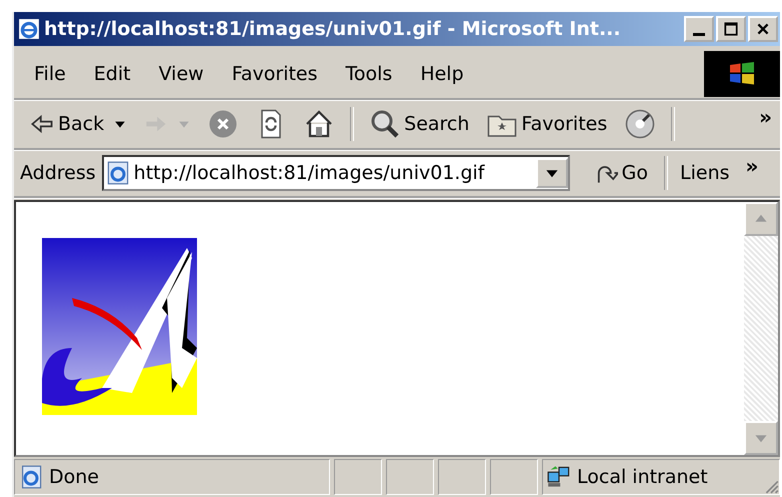 This screenshot has height=497, width=782. I want to click on close-button, so click(763, 29).